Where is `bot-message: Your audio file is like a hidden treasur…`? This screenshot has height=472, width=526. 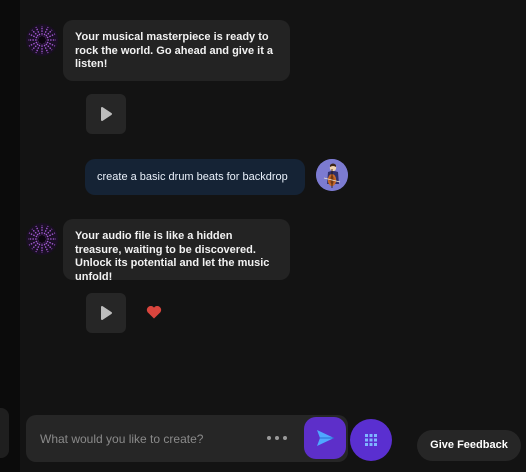
bot-message: Your audio file is like a hidden treasur… is located at coordinates (176, 251).